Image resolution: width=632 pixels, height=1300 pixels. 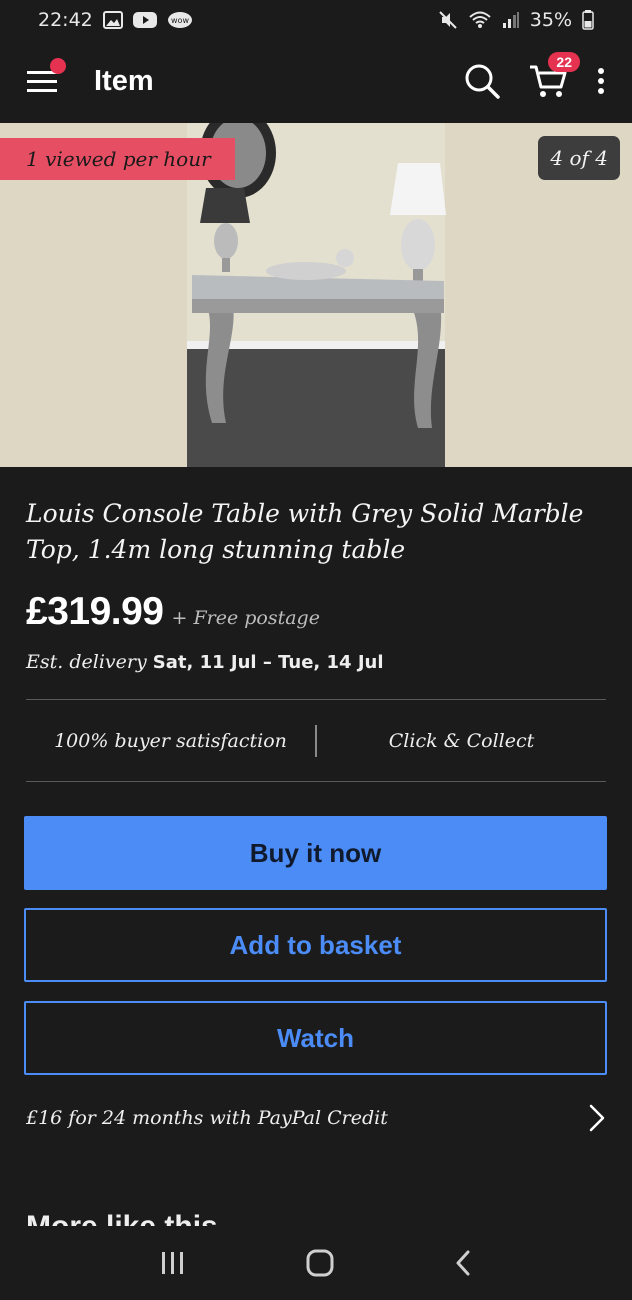 I want to click on paypal-credit-text: £16 for 24 months with PayPal Credit, so click(x=207, y=1118).